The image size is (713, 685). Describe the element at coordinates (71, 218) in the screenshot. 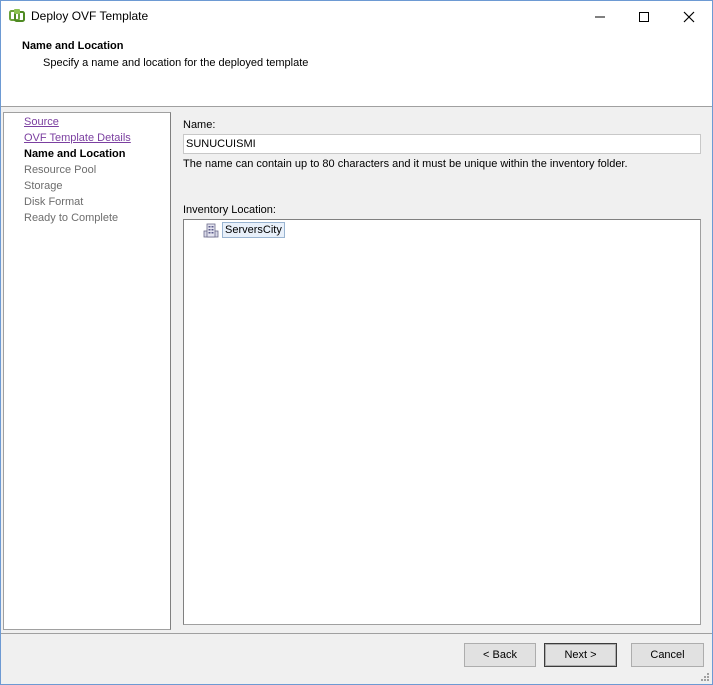

I see `step-ready-to-complete: Ready to Complete` at that location.